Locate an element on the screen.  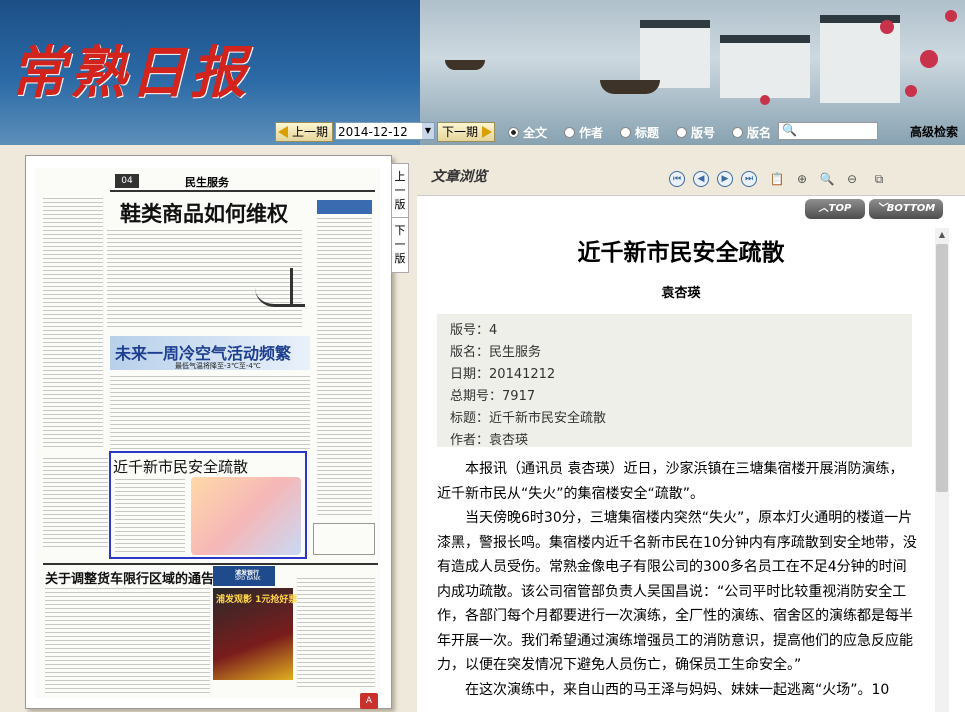
zoom-in-icon: ⊕ is located at coordinates (802, 179).